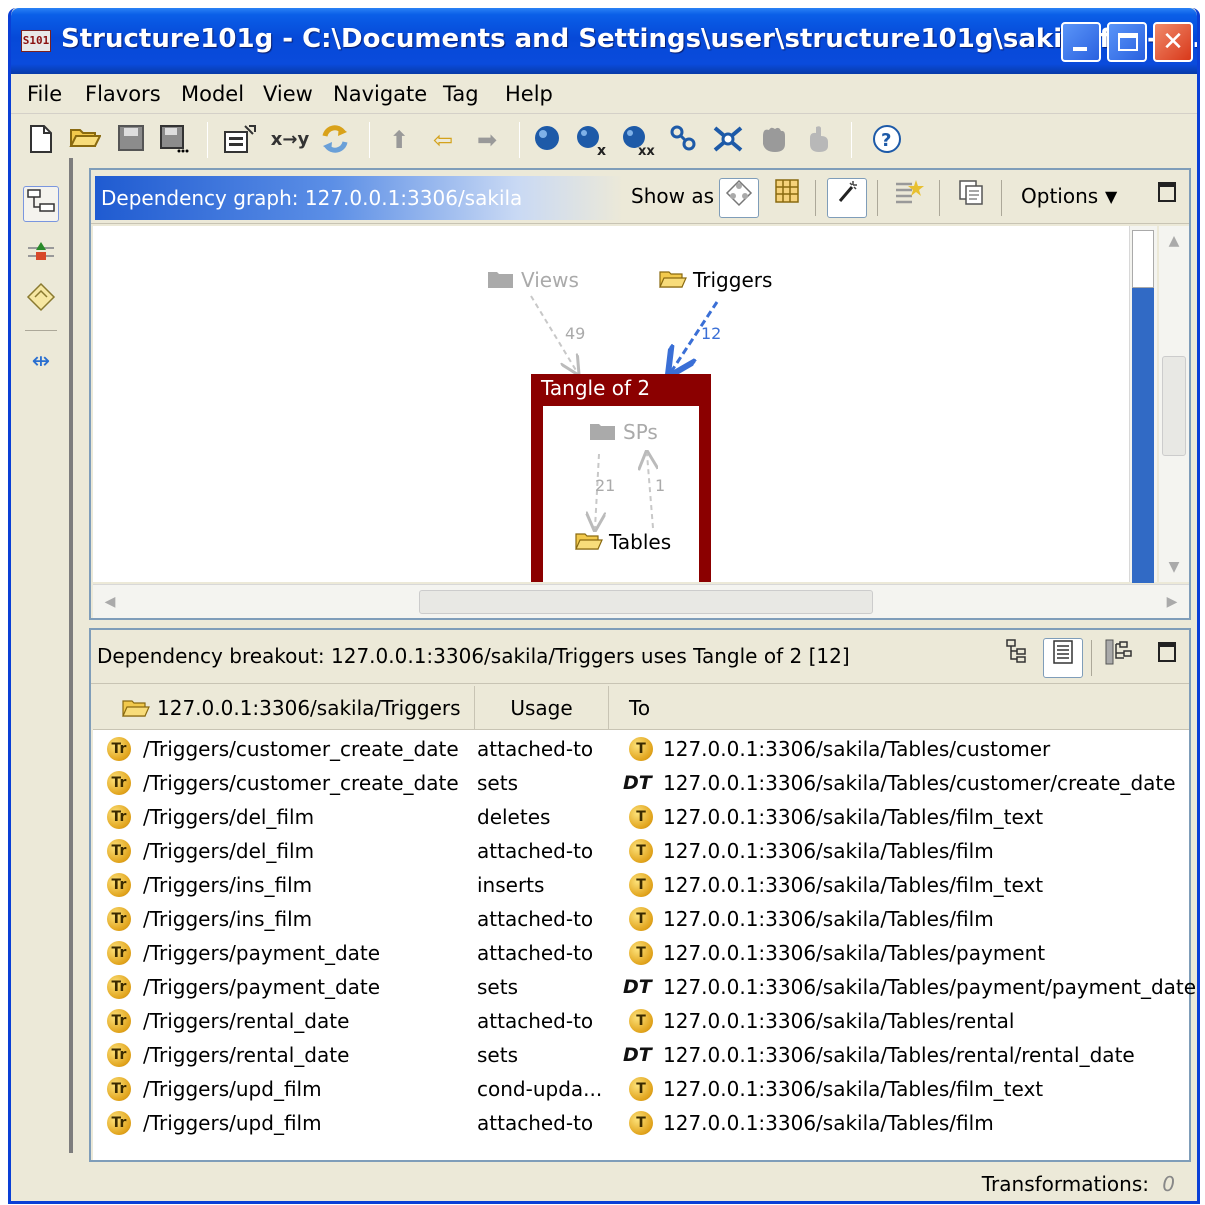  I want to click on maximize-button, so click(1127, 42).